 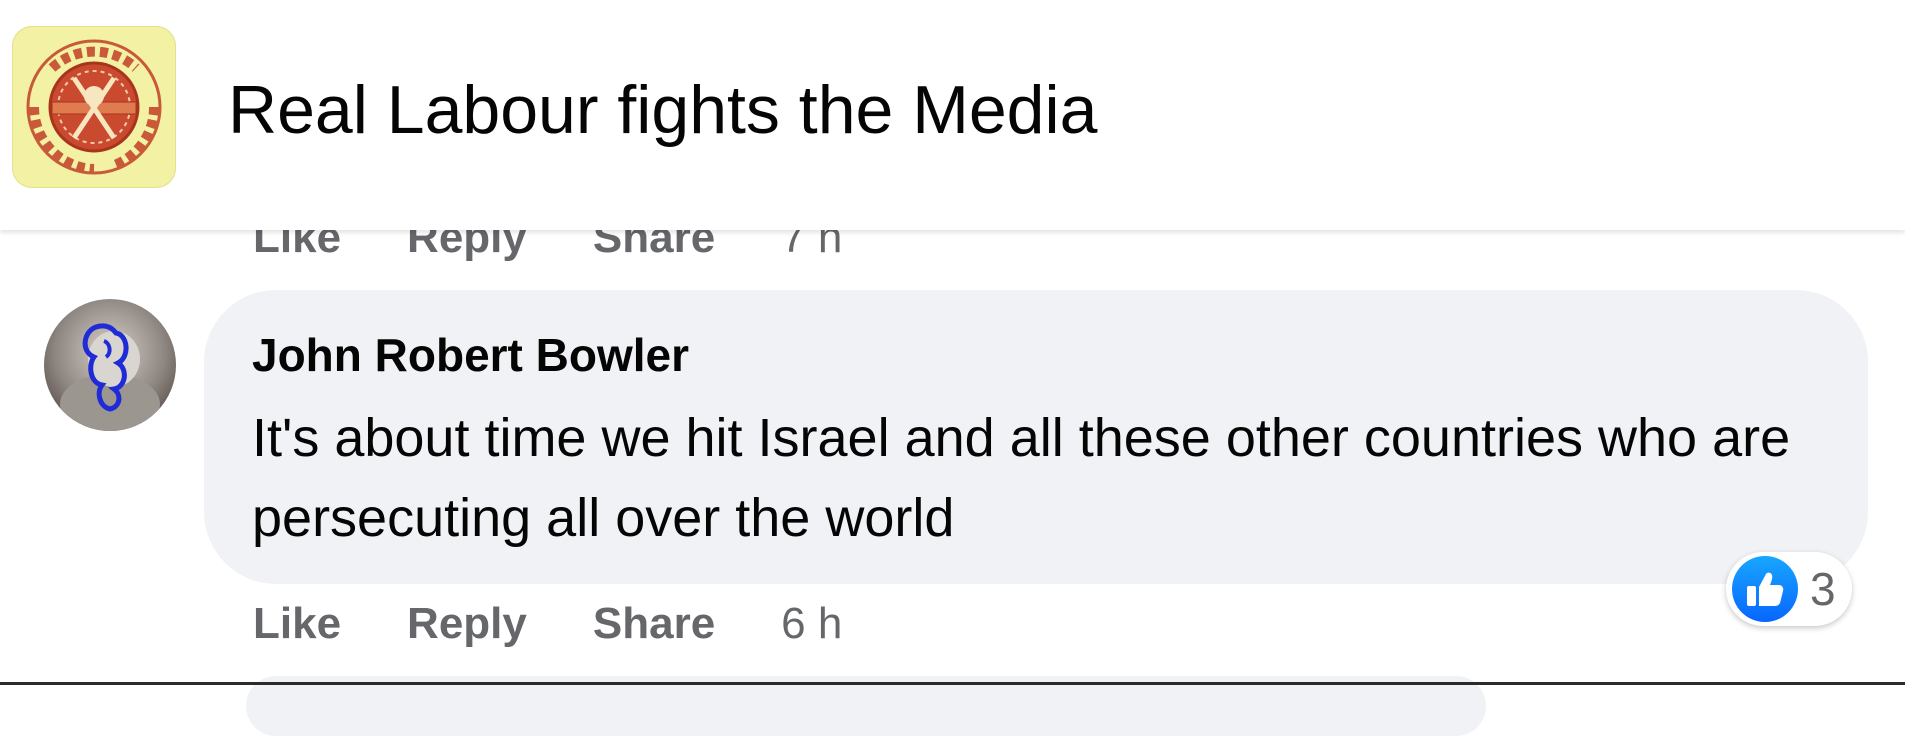 I want to click on user-avatar-icon, so click(x=110, y=365).